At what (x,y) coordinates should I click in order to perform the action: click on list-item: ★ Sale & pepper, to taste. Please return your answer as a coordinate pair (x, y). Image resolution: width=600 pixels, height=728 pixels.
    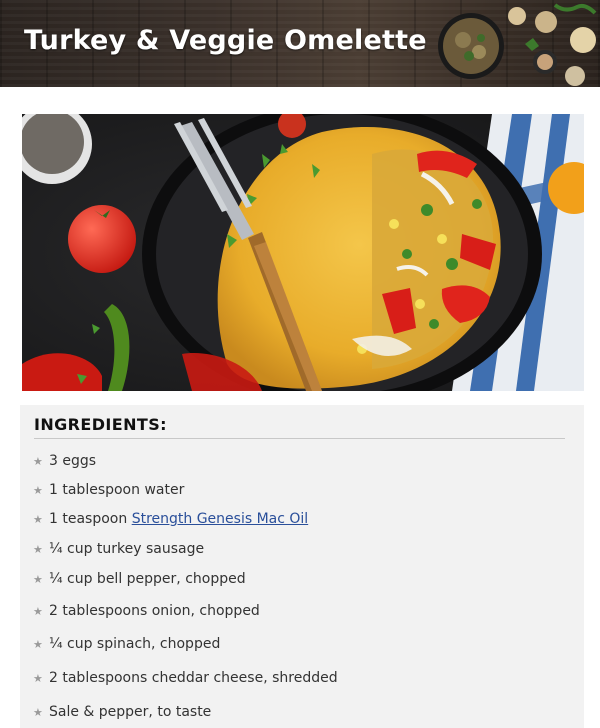
    Looking at the image, I should click on (122, 712).